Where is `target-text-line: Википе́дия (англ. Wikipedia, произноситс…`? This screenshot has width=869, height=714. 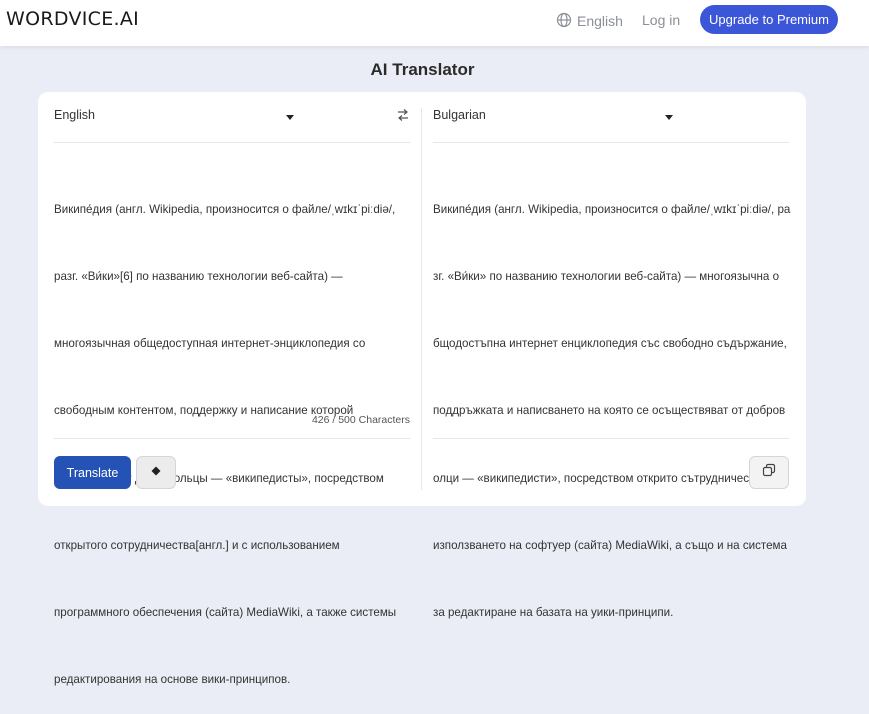
target-text-line: Википе́дия (англ. Wikipedia, произноситс… is located at coordinates (612, 209).